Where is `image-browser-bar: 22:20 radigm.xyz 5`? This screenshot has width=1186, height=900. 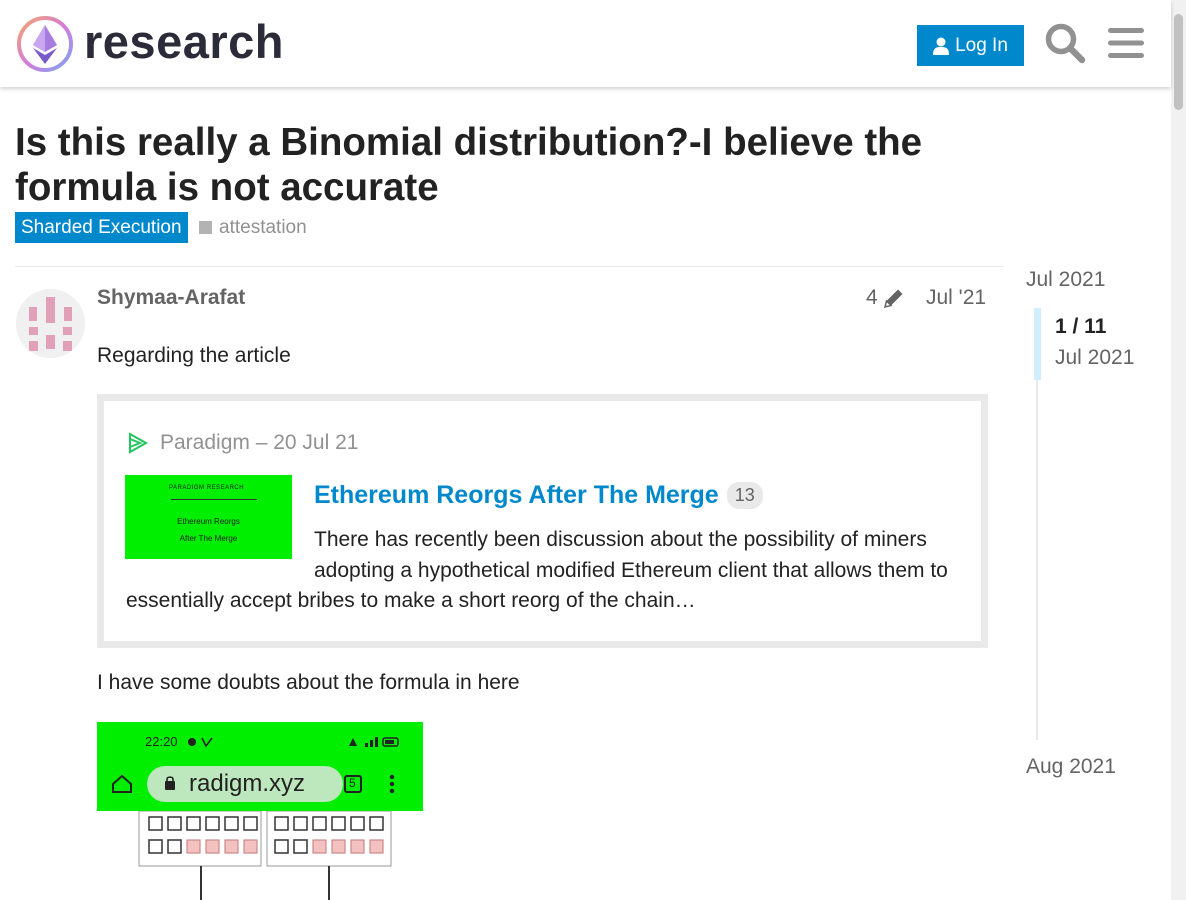 image-browser-bar: 22:20 radigm.xyz 5 is located at coordinates (260, 766).